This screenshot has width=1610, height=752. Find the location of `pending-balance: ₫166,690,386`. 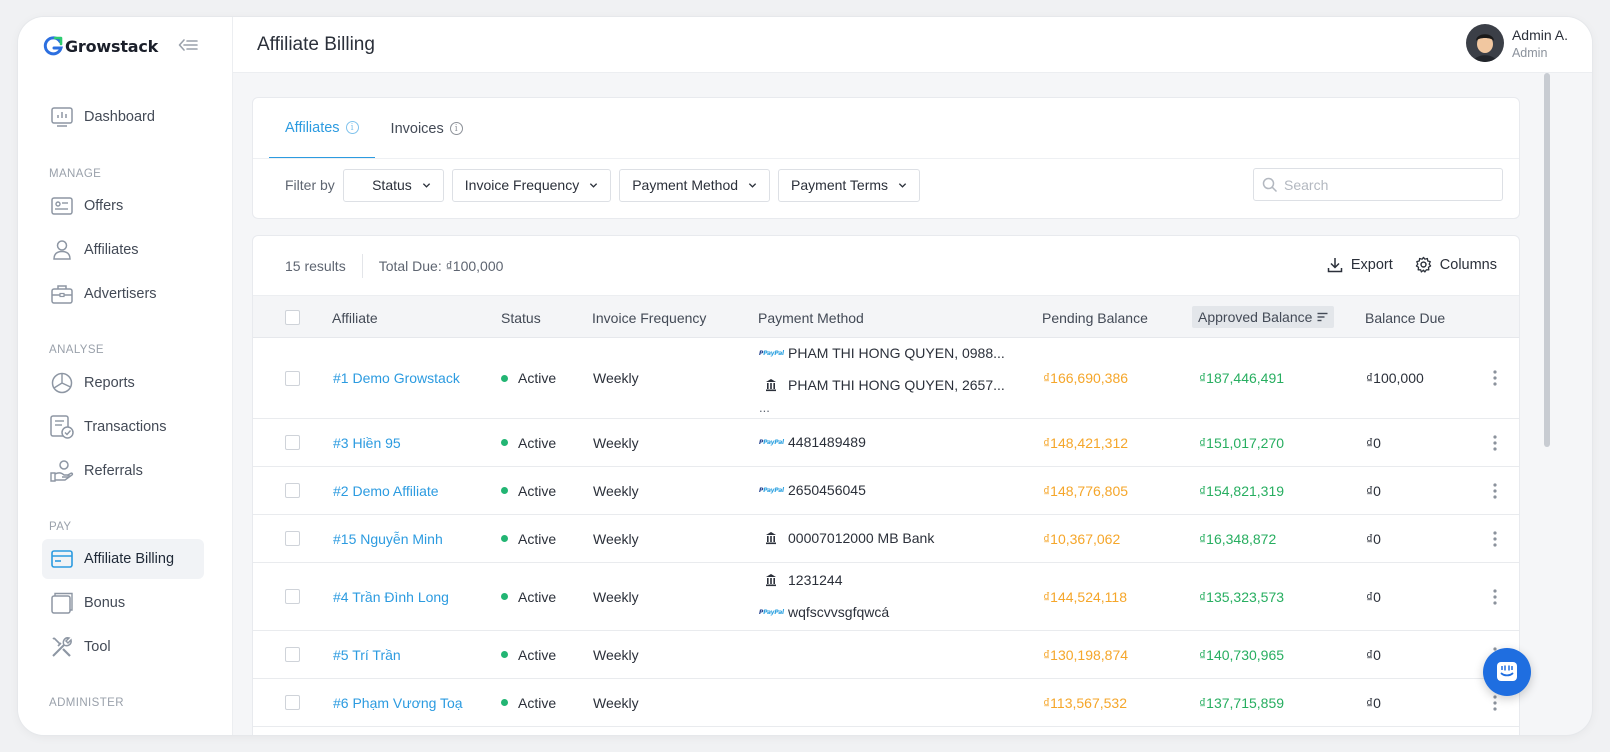

pending-balance: ₫166,690,386 is located at coordinates (1086, 378).